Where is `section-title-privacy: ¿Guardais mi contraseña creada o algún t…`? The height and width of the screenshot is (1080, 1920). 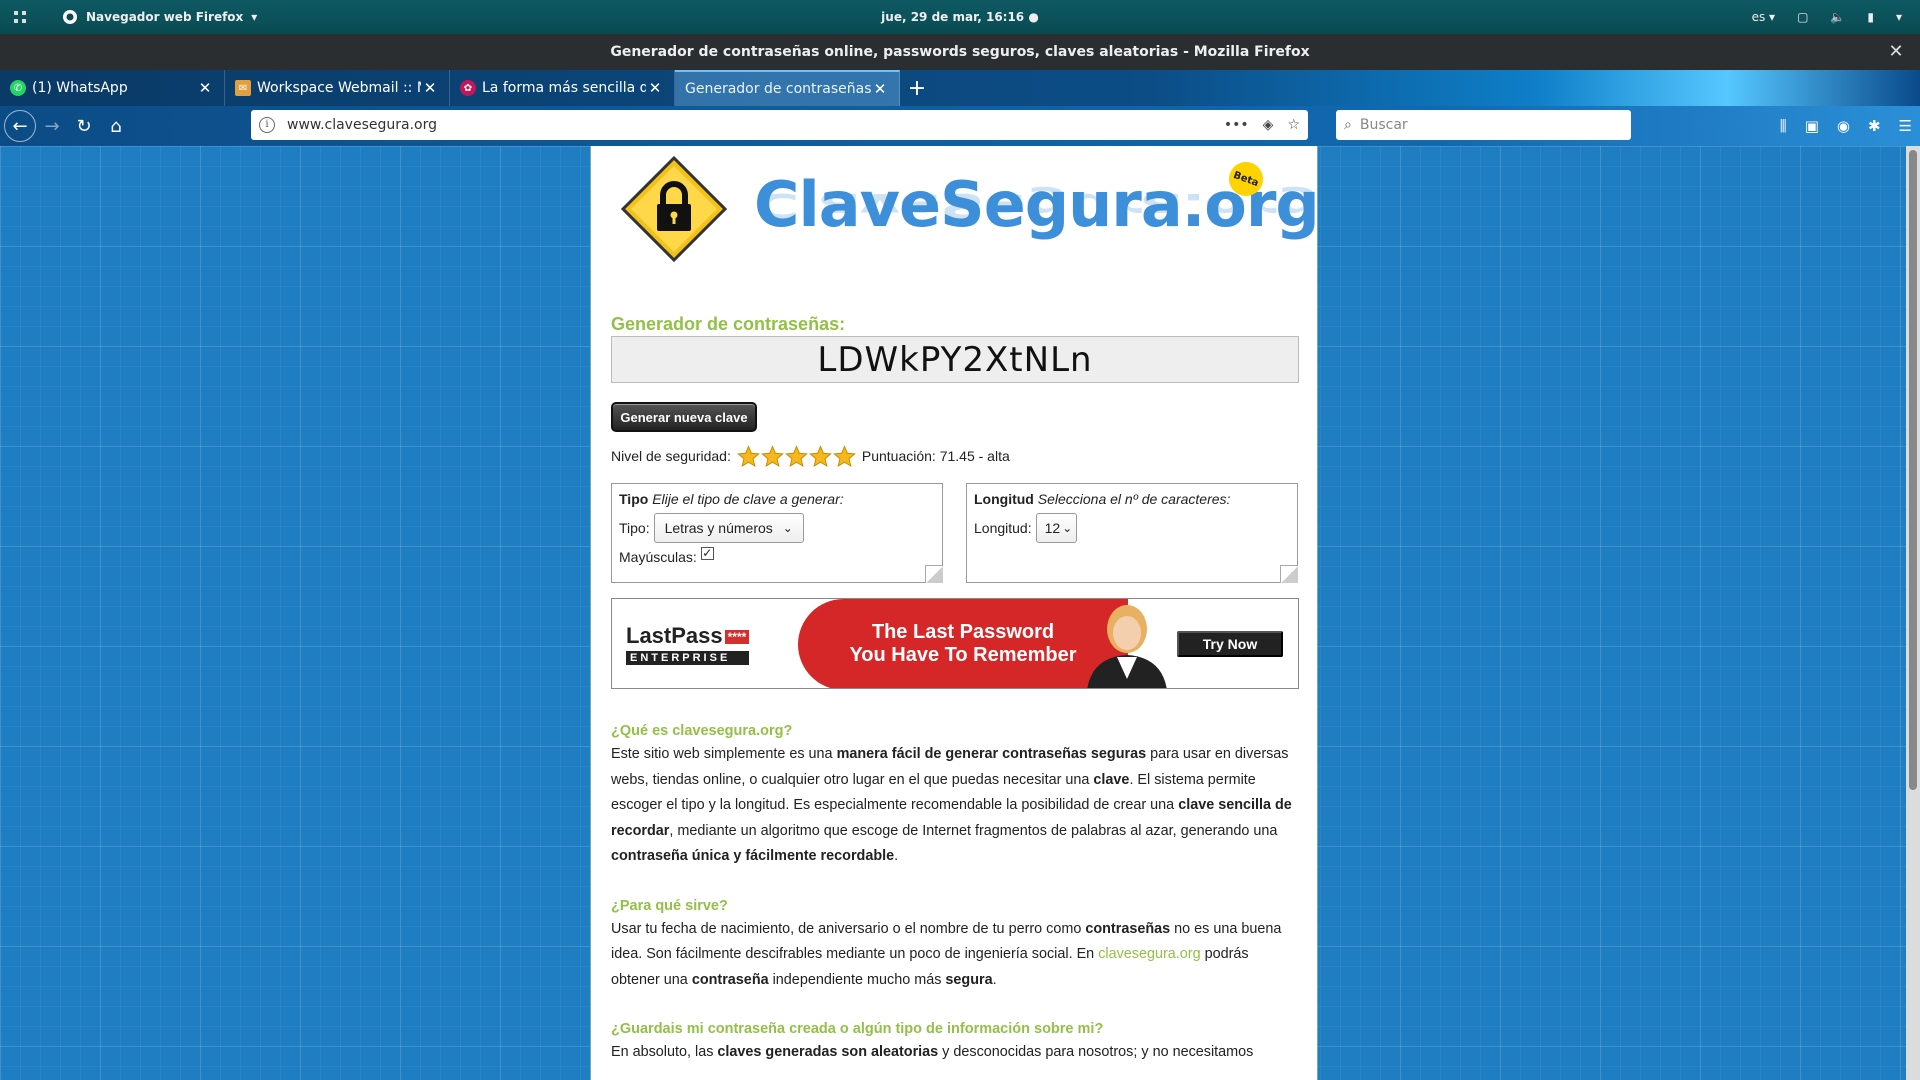
section-title-privacy: ¿Guardais mi contraseña creada o algún t… is located at coordinates (857, 1029).